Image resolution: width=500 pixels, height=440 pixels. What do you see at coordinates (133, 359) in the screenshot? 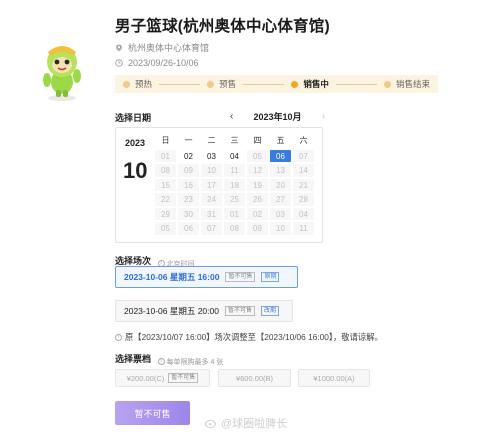
I see `ticket-label-text: 选择票档` at bounding box center [133, 359].